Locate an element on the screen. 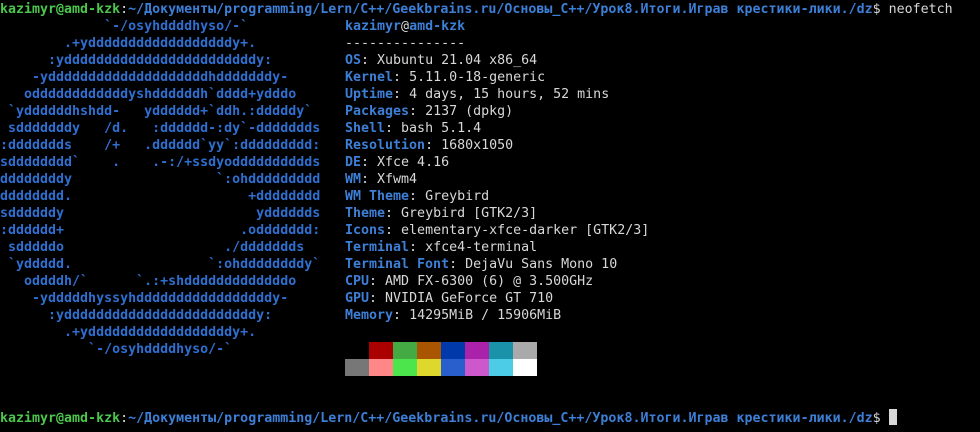 Image resolution: width=980 pixels, height=432 pixels. info-value: Xfwm4 is located at coordinates (397, 179).